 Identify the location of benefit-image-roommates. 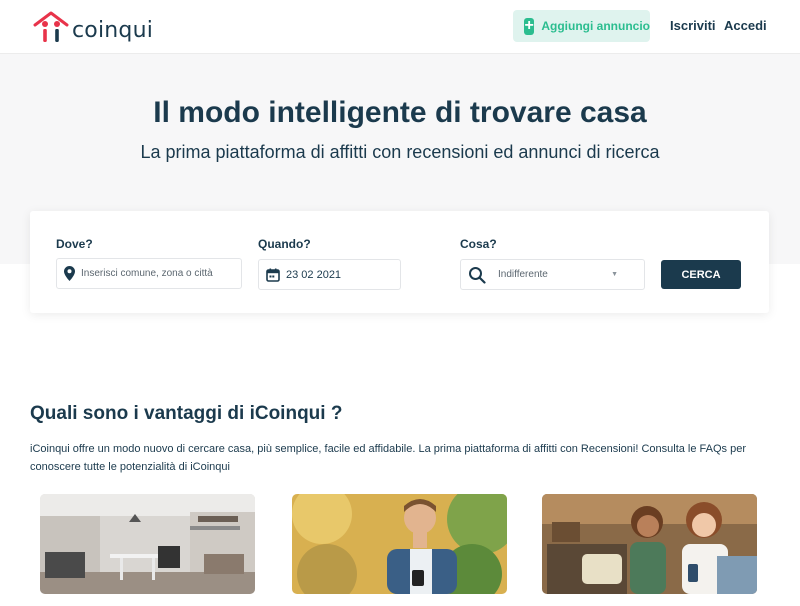
(649, 544).